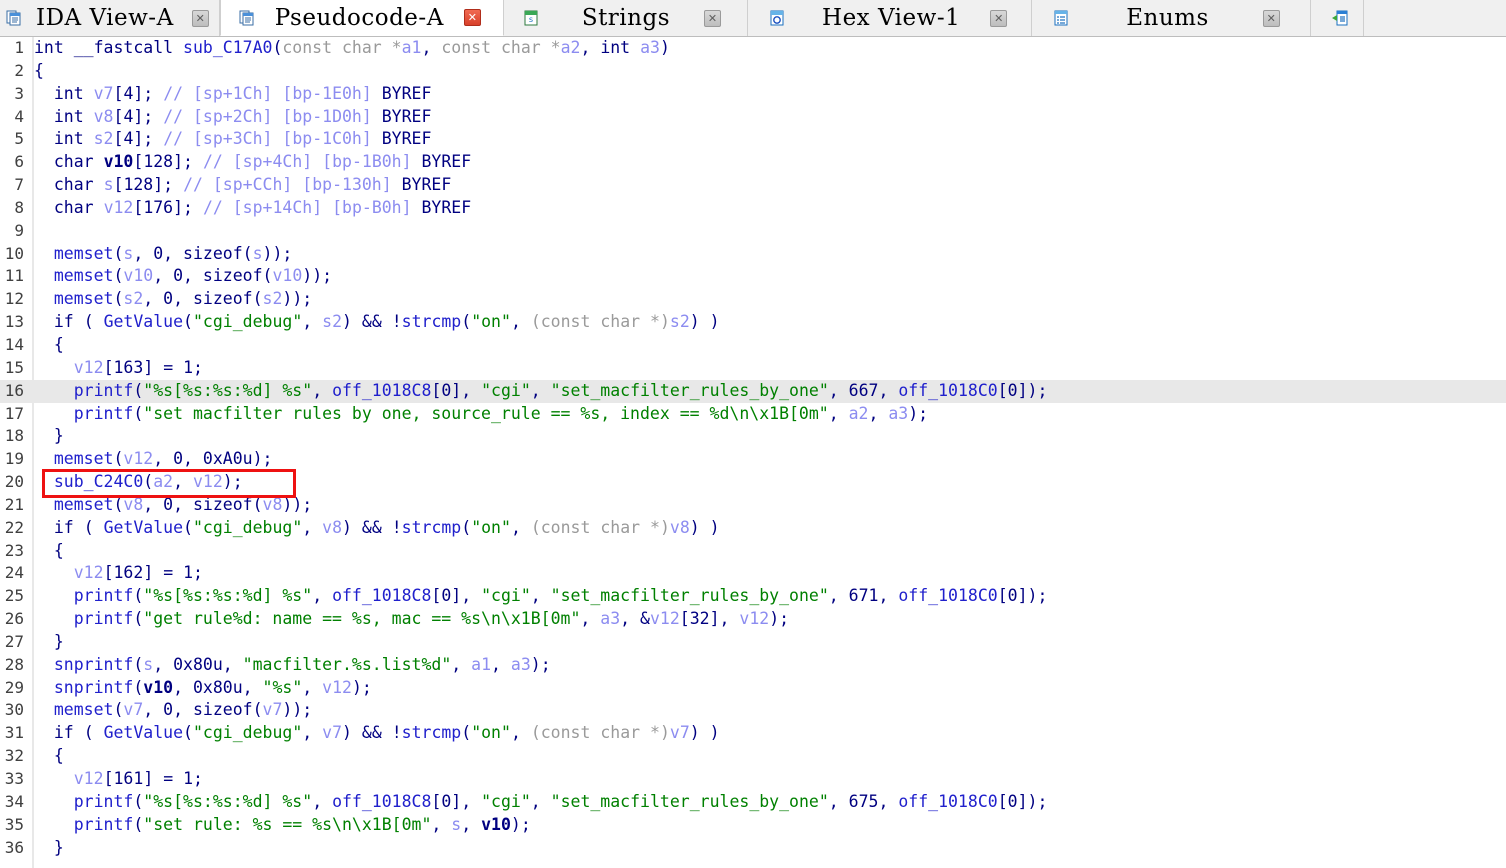 The height and width of the screenshot is (868, 1506). What do you see at coordinates (14, 801) in the screenshot?
I see `line-number: 34` at bounding box center [14, 801].